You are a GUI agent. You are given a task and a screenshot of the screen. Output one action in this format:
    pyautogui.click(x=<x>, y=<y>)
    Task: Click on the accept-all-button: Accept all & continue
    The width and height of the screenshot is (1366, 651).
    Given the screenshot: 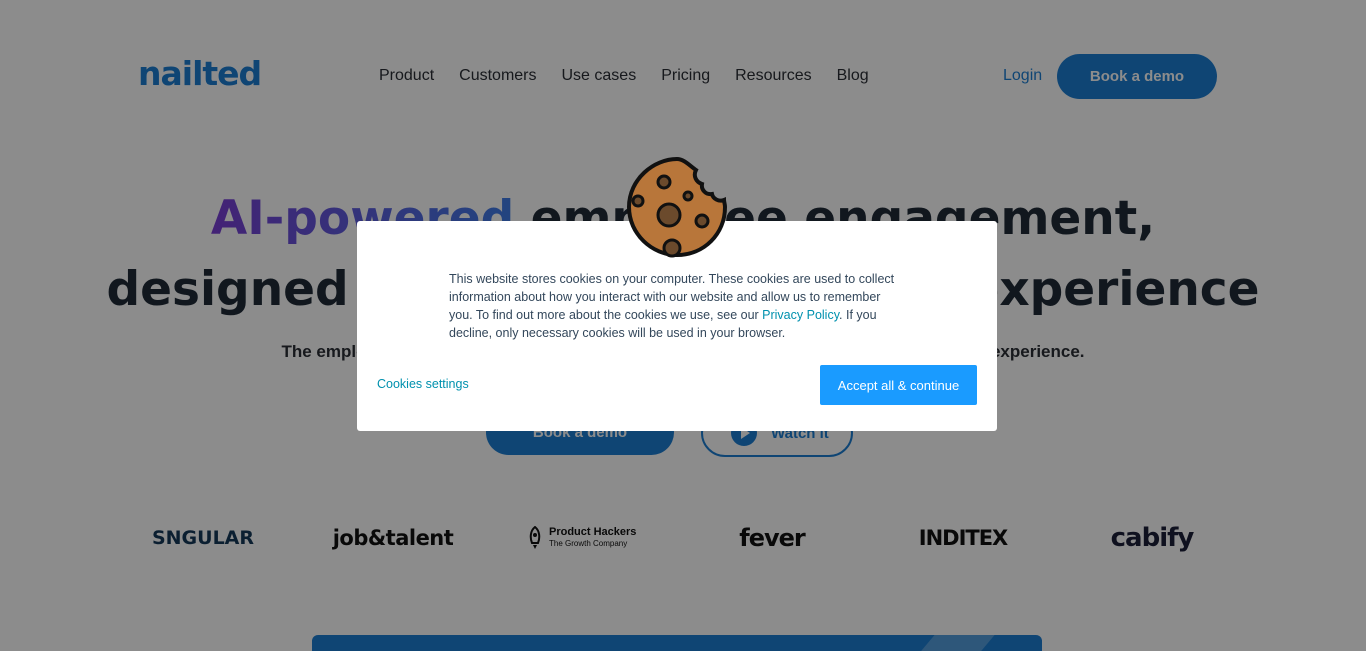 What is the action you would take?
    pyautogui.click(x=898, y=385)
    